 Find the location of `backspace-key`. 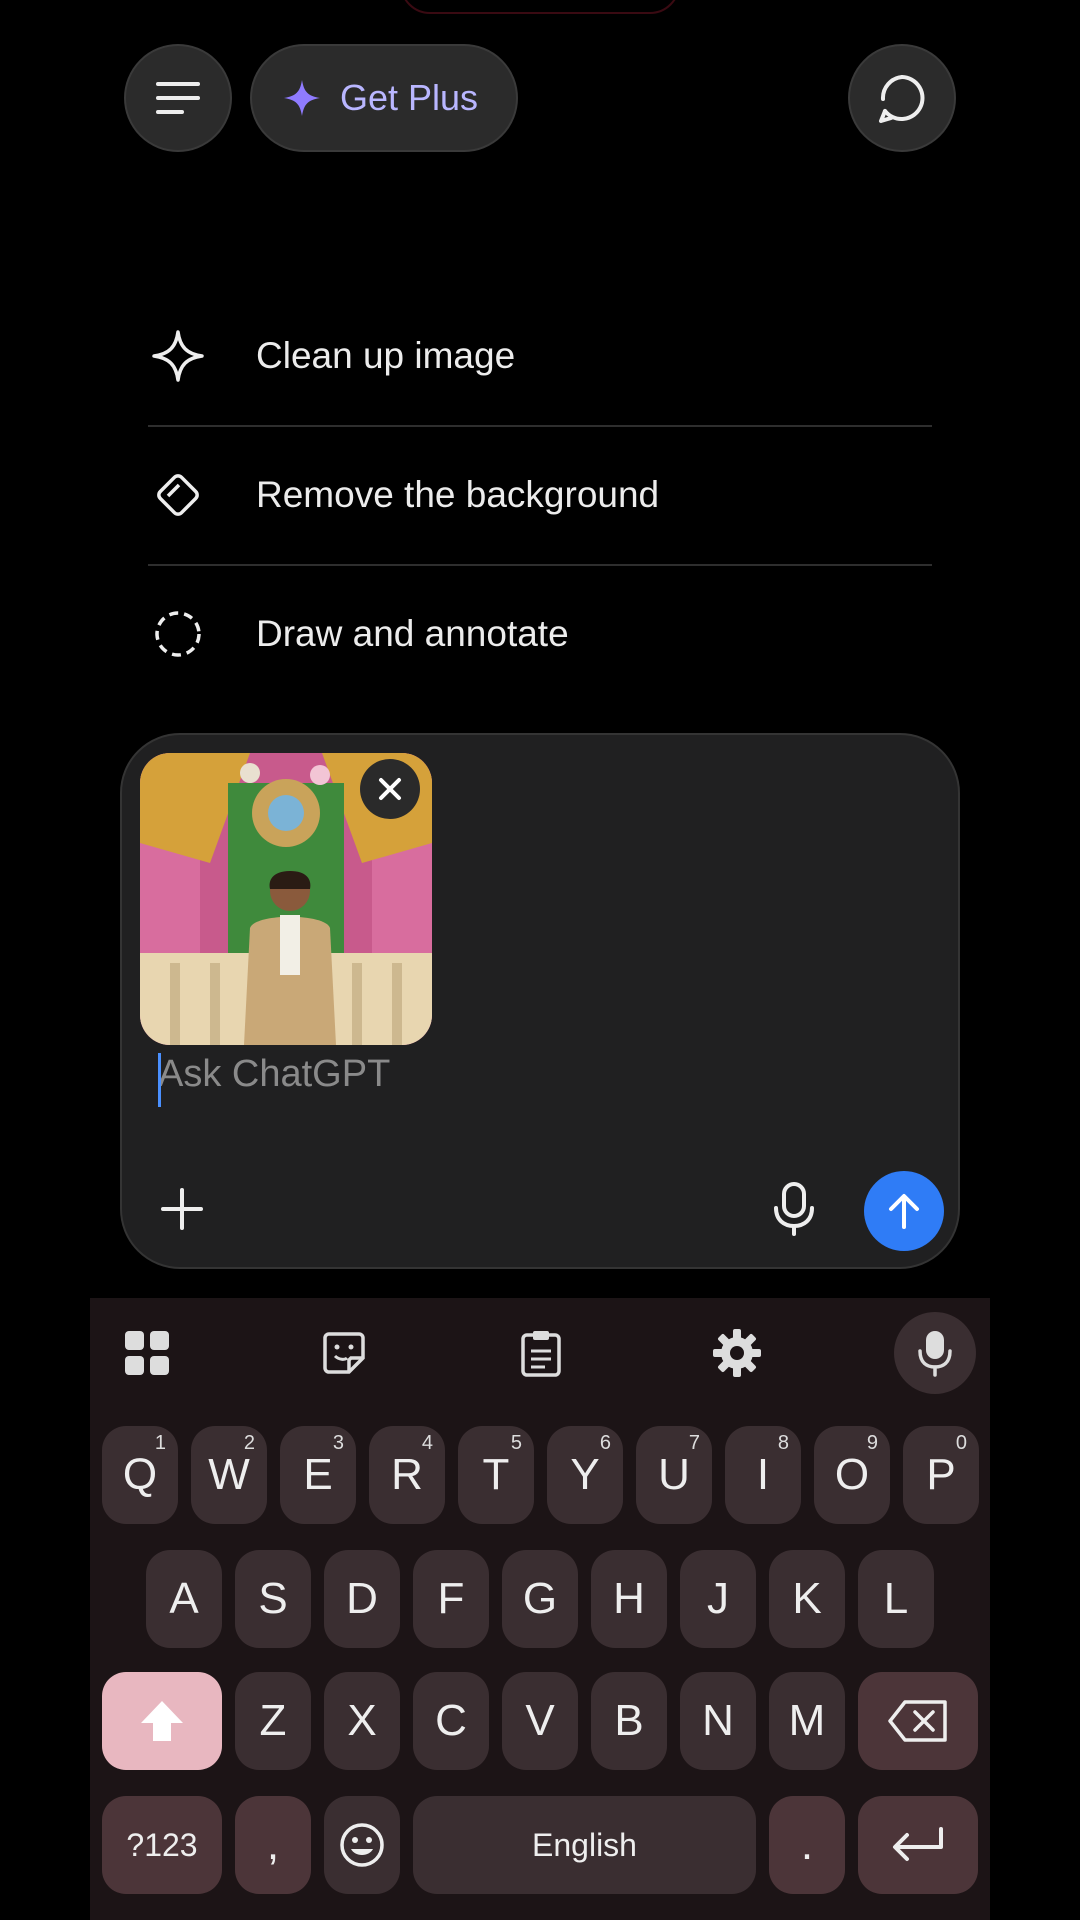

backspace-key is located at coordinates (918, 1721).